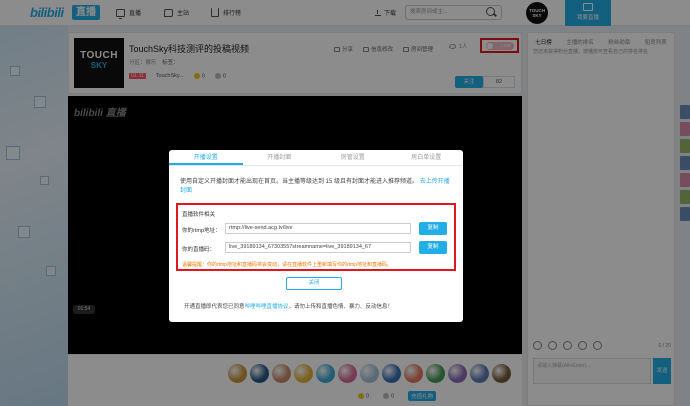 This screenshot has height=406, width=690. I want to click on agreement-prefix: 开通直播即代表您已同意, so click(214, 307).